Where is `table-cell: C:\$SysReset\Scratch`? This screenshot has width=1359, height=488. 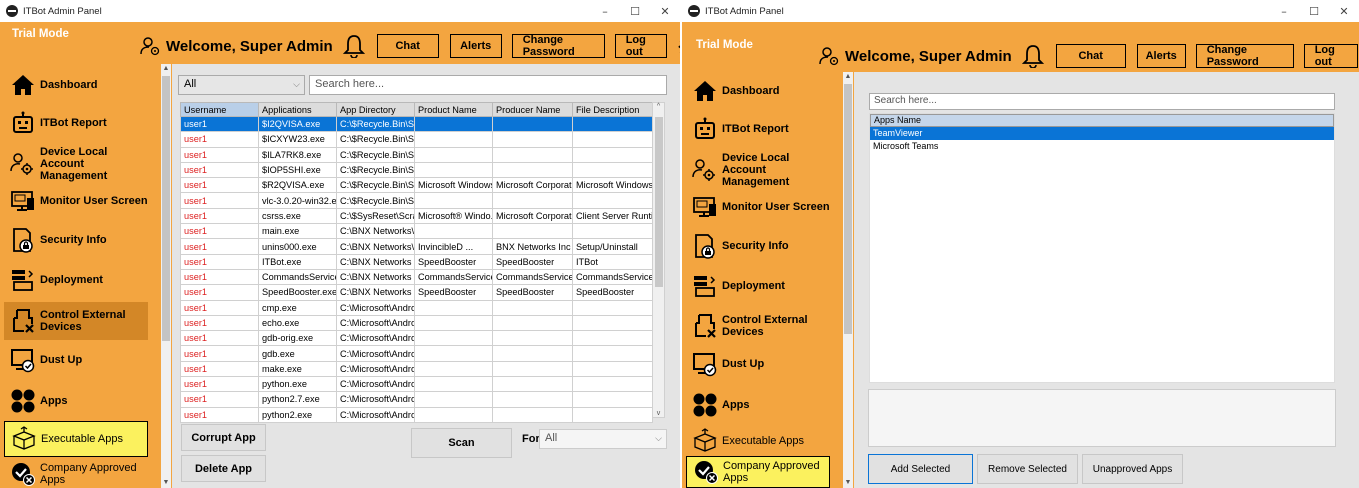
table-cell: C:\$SysReset\Scratch is located at coordinates (375, 216).